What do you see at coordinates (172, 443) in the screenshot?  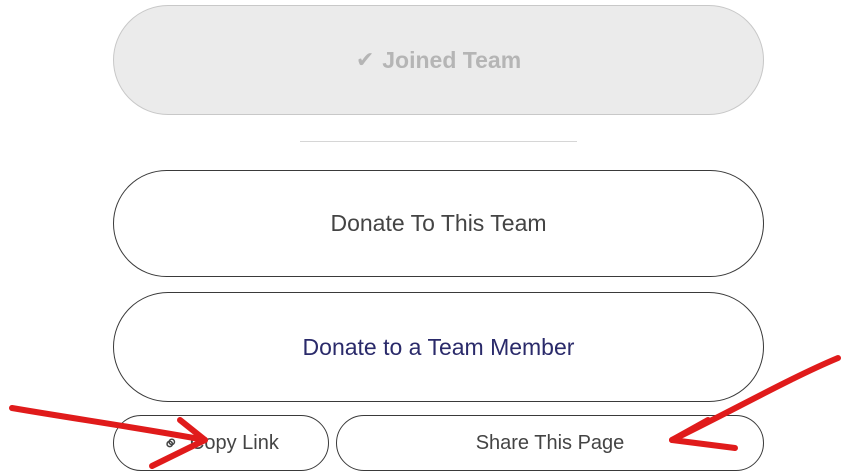 I see `link-icon: ⚭` at bounding box center [172, 443].